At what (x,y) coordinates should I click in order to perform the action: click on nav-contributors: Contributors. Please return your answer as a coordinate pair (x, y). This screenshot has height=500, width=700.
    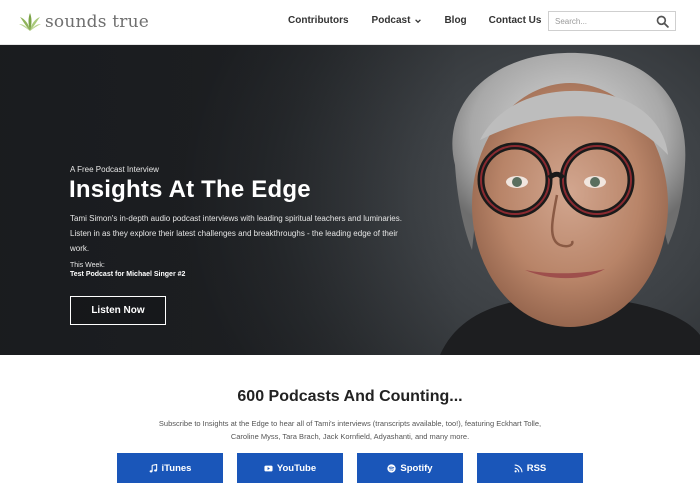
    Looking at the image, I should click on (318, 20).